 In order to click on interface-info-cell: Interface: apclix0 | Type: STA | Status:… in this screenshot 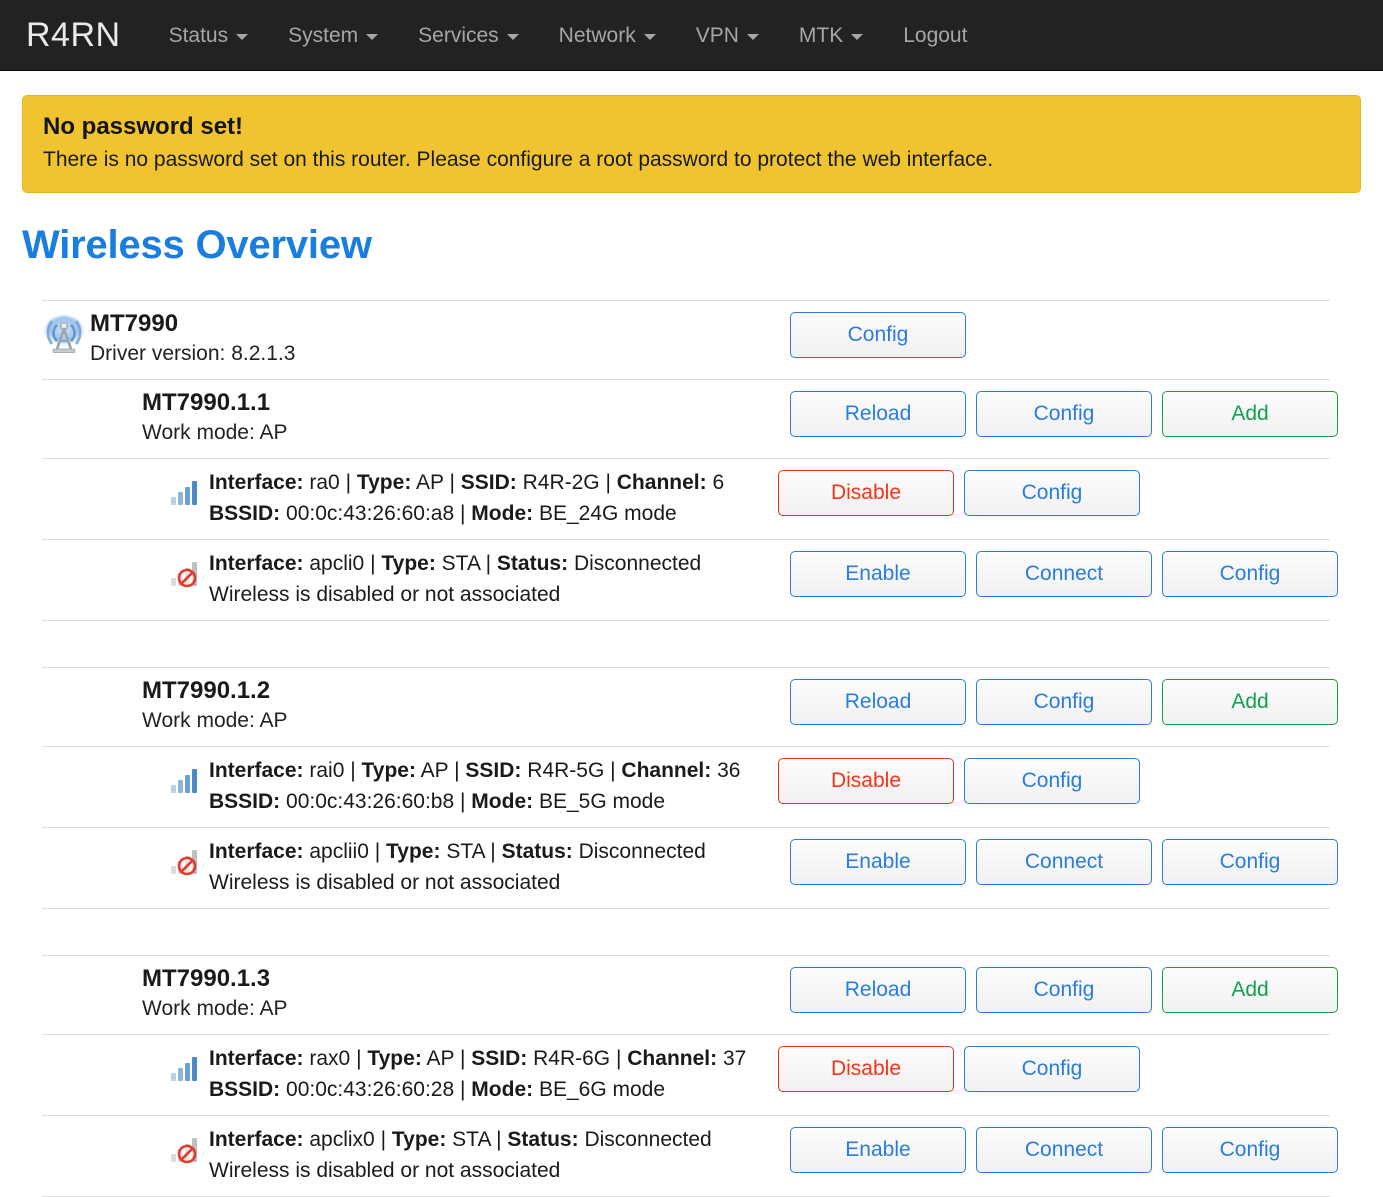, I will do `click(416, 1156)`.